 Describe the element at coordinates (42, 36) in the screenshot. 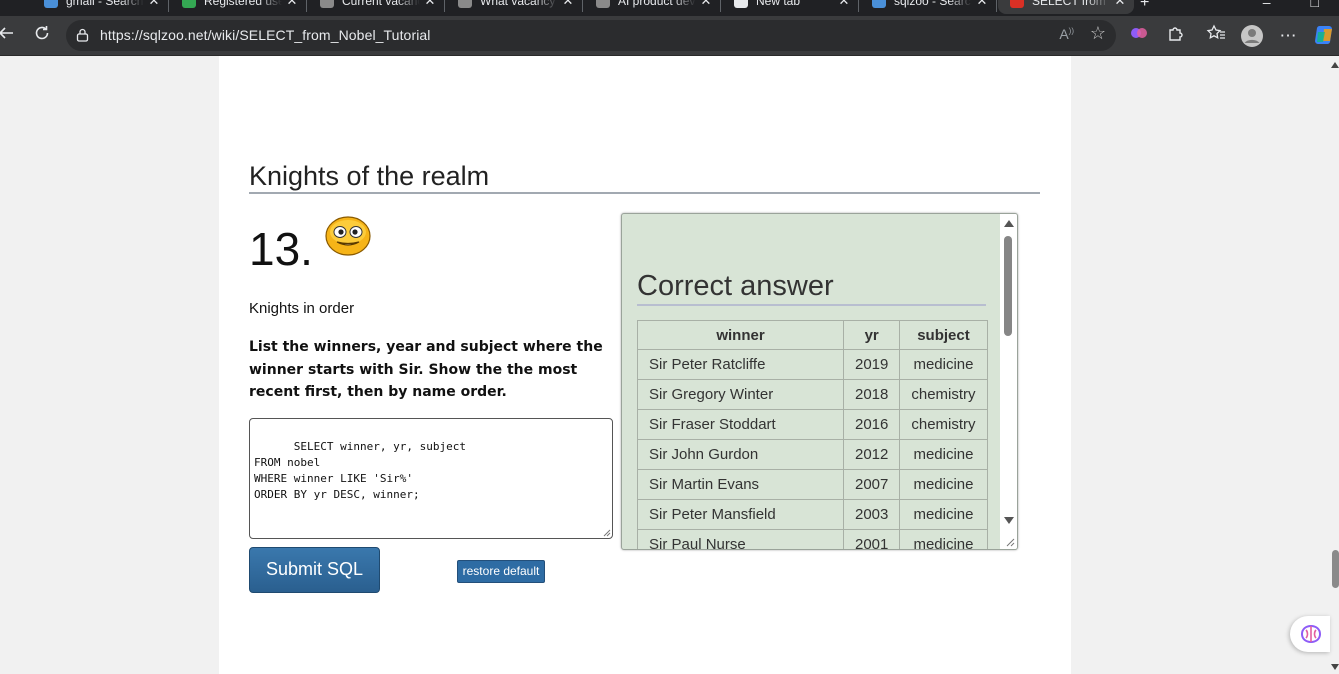

I see `refresh-icon` at that location.